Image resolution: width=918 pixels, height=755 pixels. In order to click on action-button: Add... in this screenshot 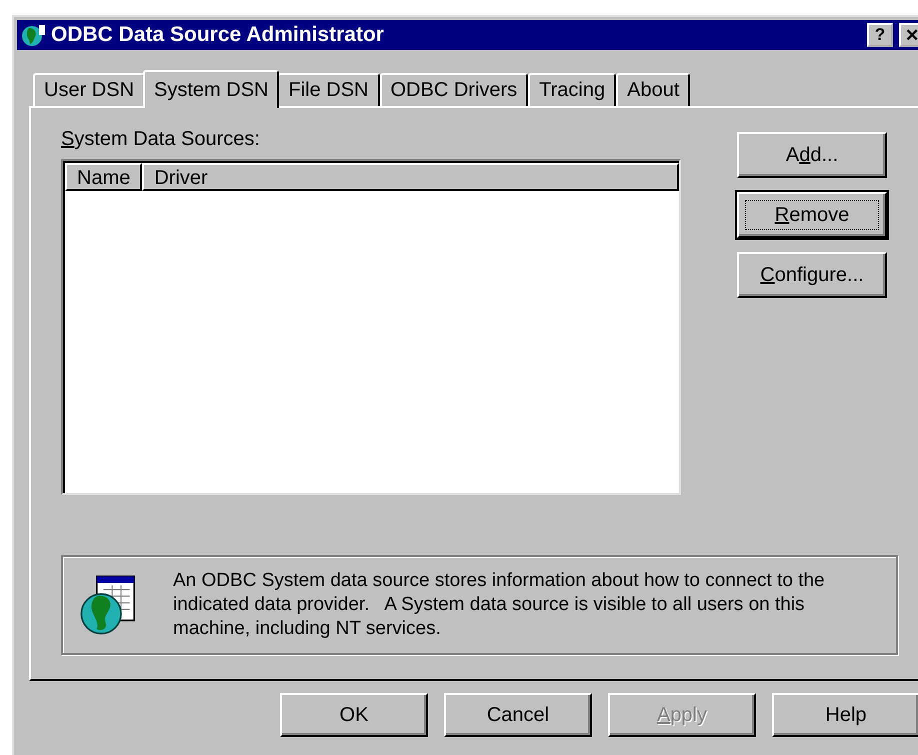, I will do `click(812, 155)`.